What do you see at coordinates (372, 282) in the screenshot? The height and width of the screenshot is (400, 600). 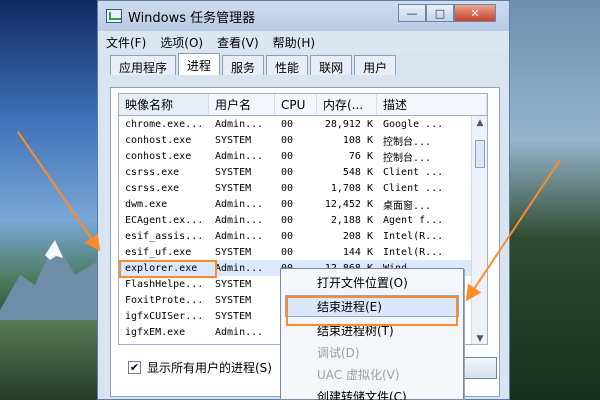 I see `context-open-file-location: 打开文件位置(O)` at bounding box center [372, 282].